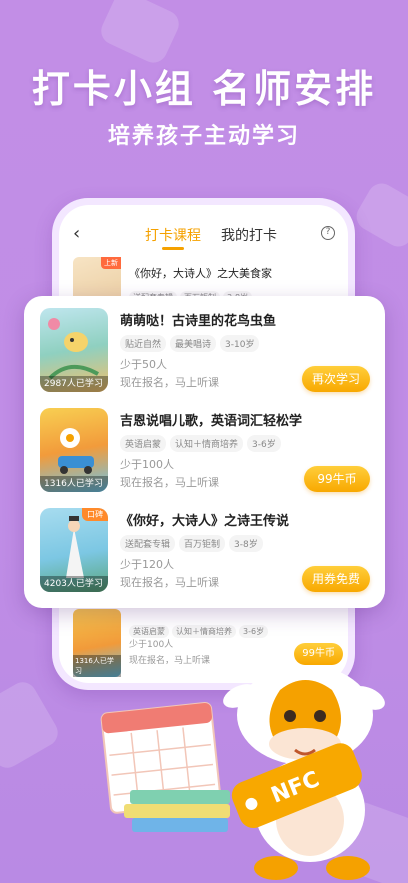  I want to click on tag: 3-10岁, so click(240, 343).